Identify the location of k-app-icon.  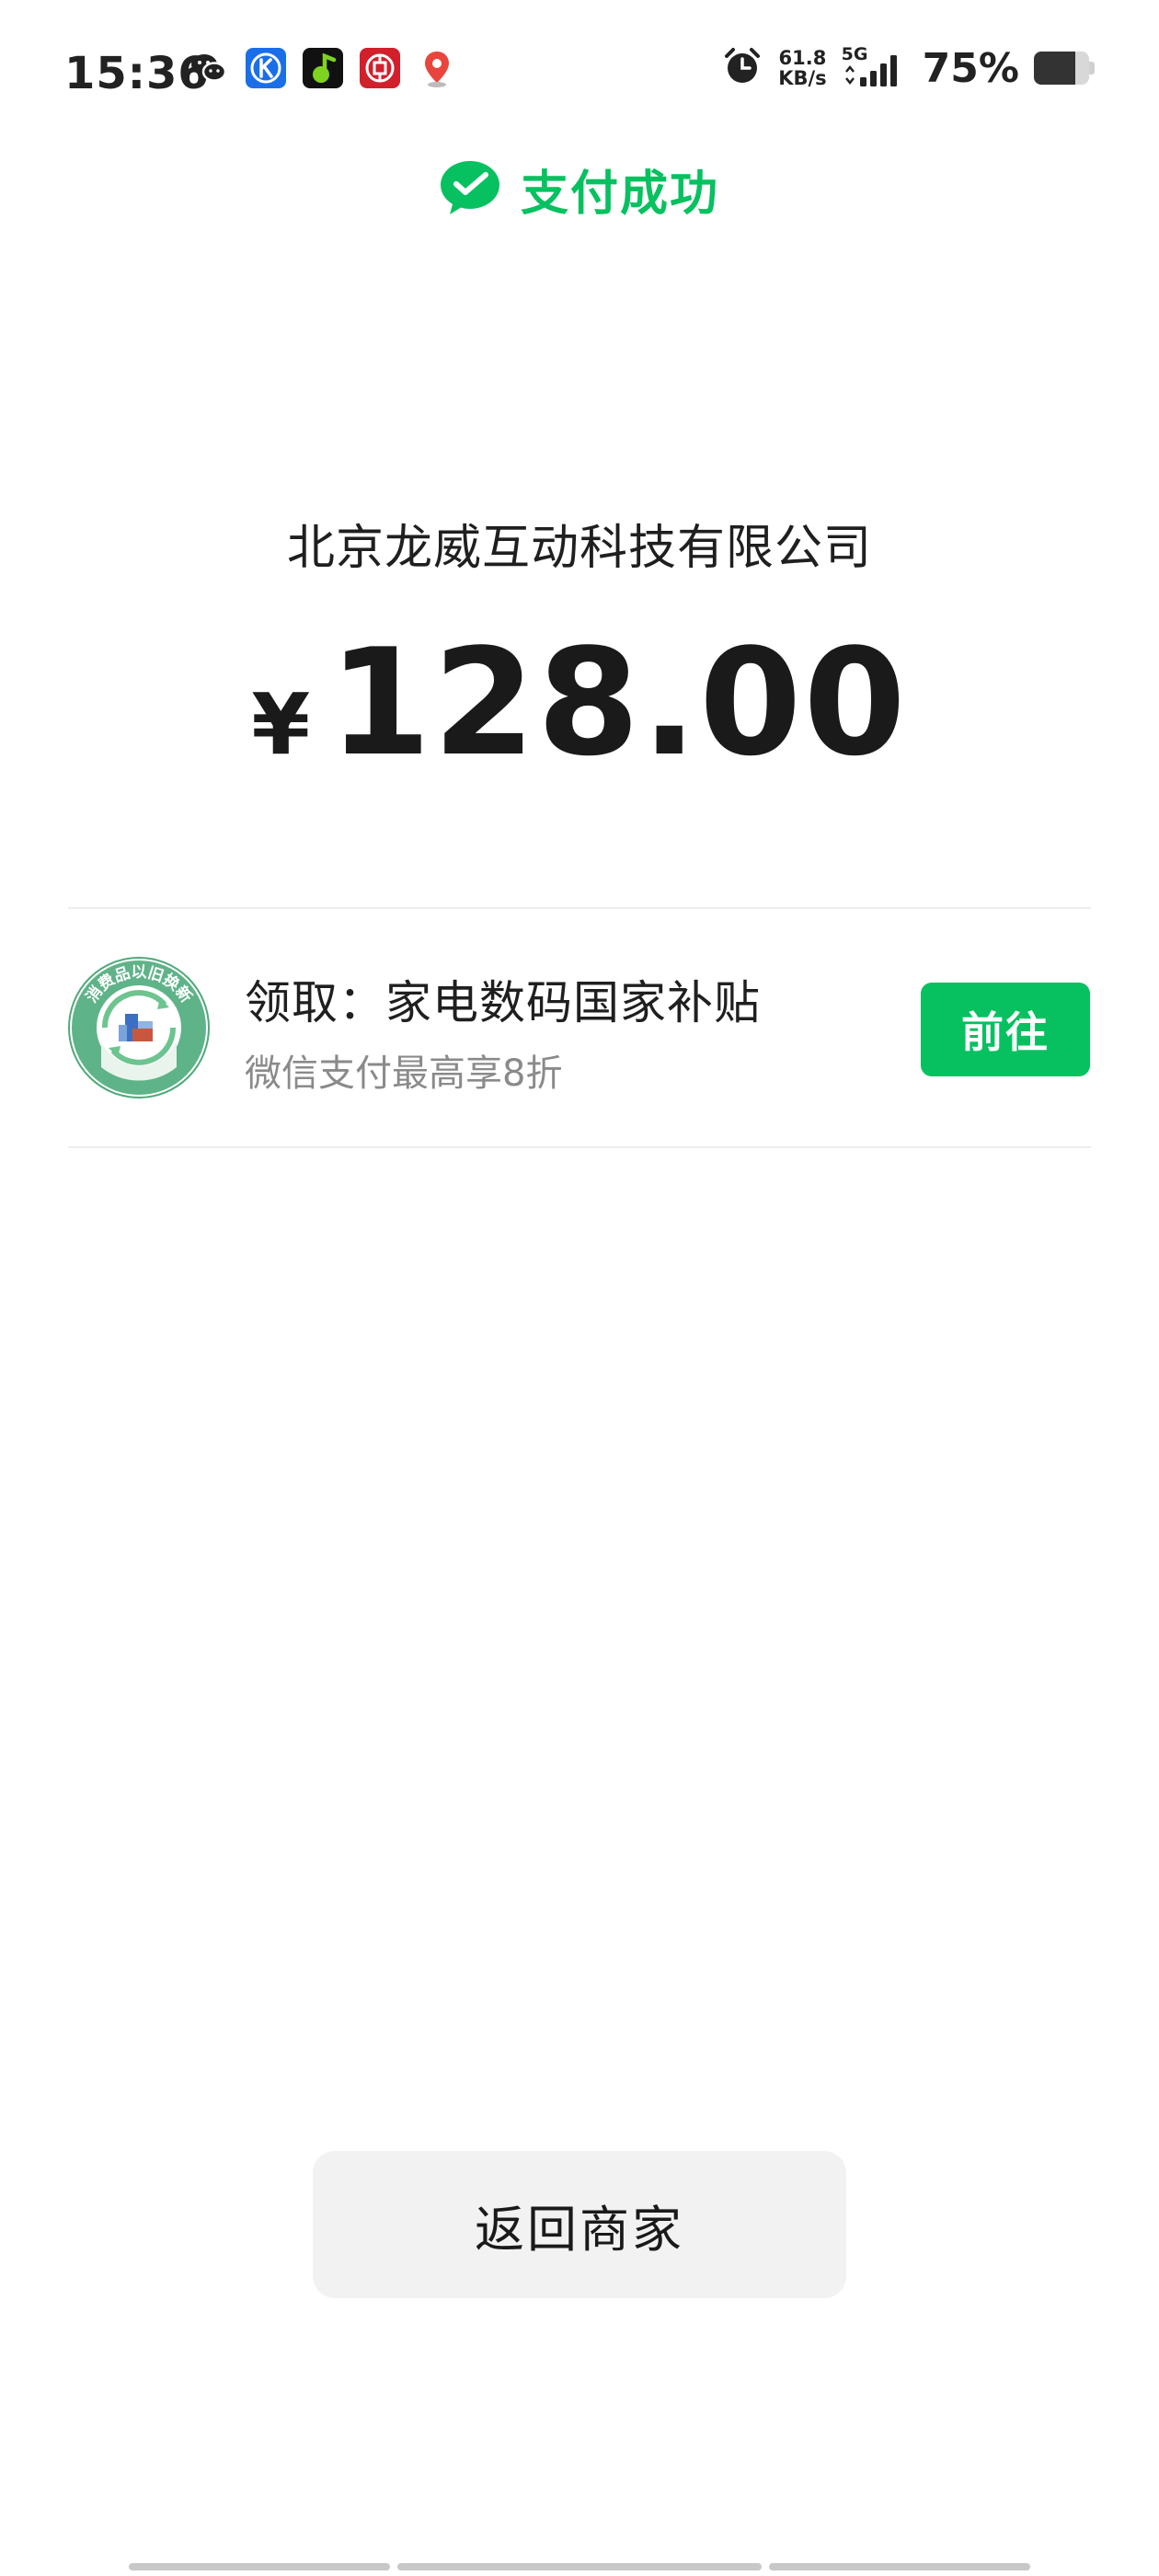
(266, 68).